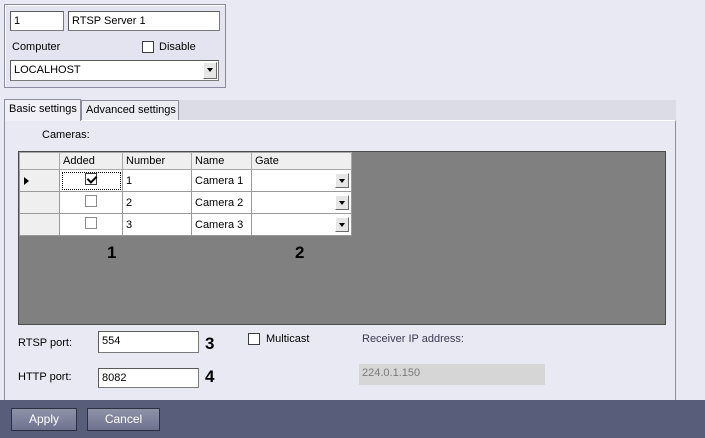 Image resolution: width=705 pixels, height=438 pixels. Describe the element at coordinates (210, 376) in the screenshot. I see `callout-4: 4` at that location.